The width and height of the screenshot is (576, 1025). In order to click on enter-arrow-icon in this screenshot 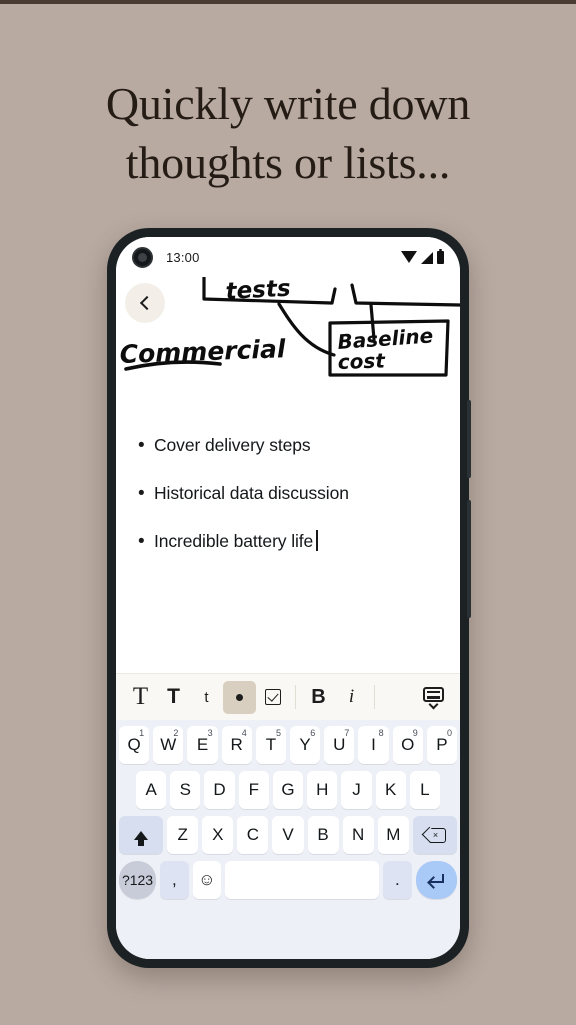, I will do `click(436, 880)`.